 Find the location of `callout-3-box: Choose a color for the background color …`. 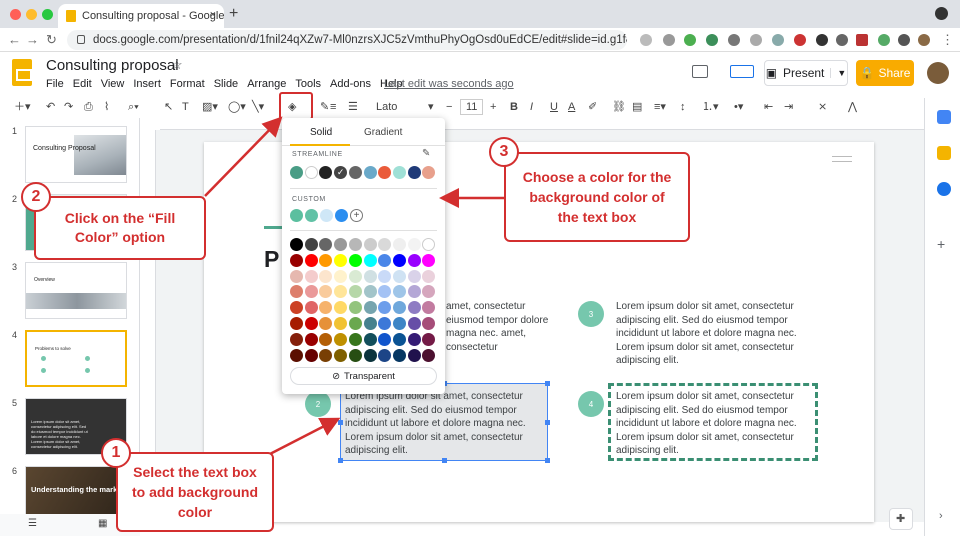

callout-3-box: Choose a color for the background color … is located at coordinates (597, 197).